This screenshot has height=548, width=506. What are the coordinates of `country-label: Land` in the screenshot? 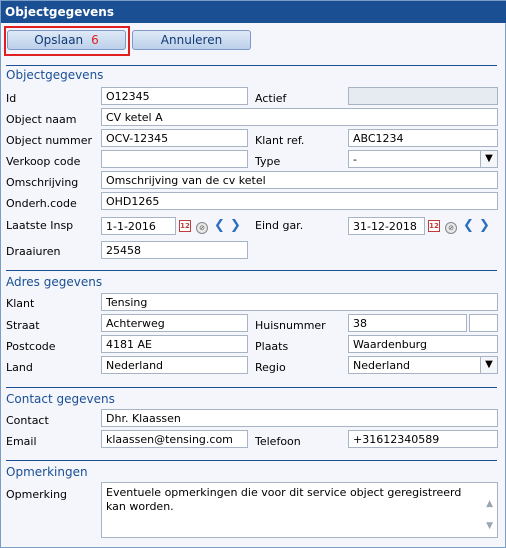 It's located at (19, 367).